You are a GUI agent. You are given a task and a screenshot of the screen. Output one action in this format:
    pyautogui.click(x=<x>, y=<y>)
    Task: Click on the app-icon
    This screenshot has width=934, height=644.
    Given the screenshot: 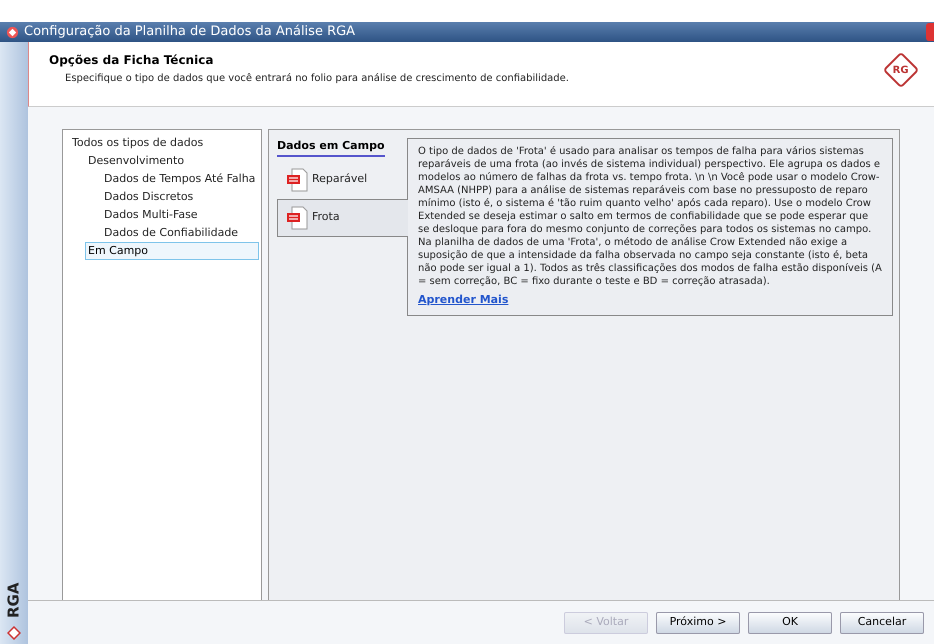 What is the action you would take?
    pyautogui.click(x=12, y=32)
    